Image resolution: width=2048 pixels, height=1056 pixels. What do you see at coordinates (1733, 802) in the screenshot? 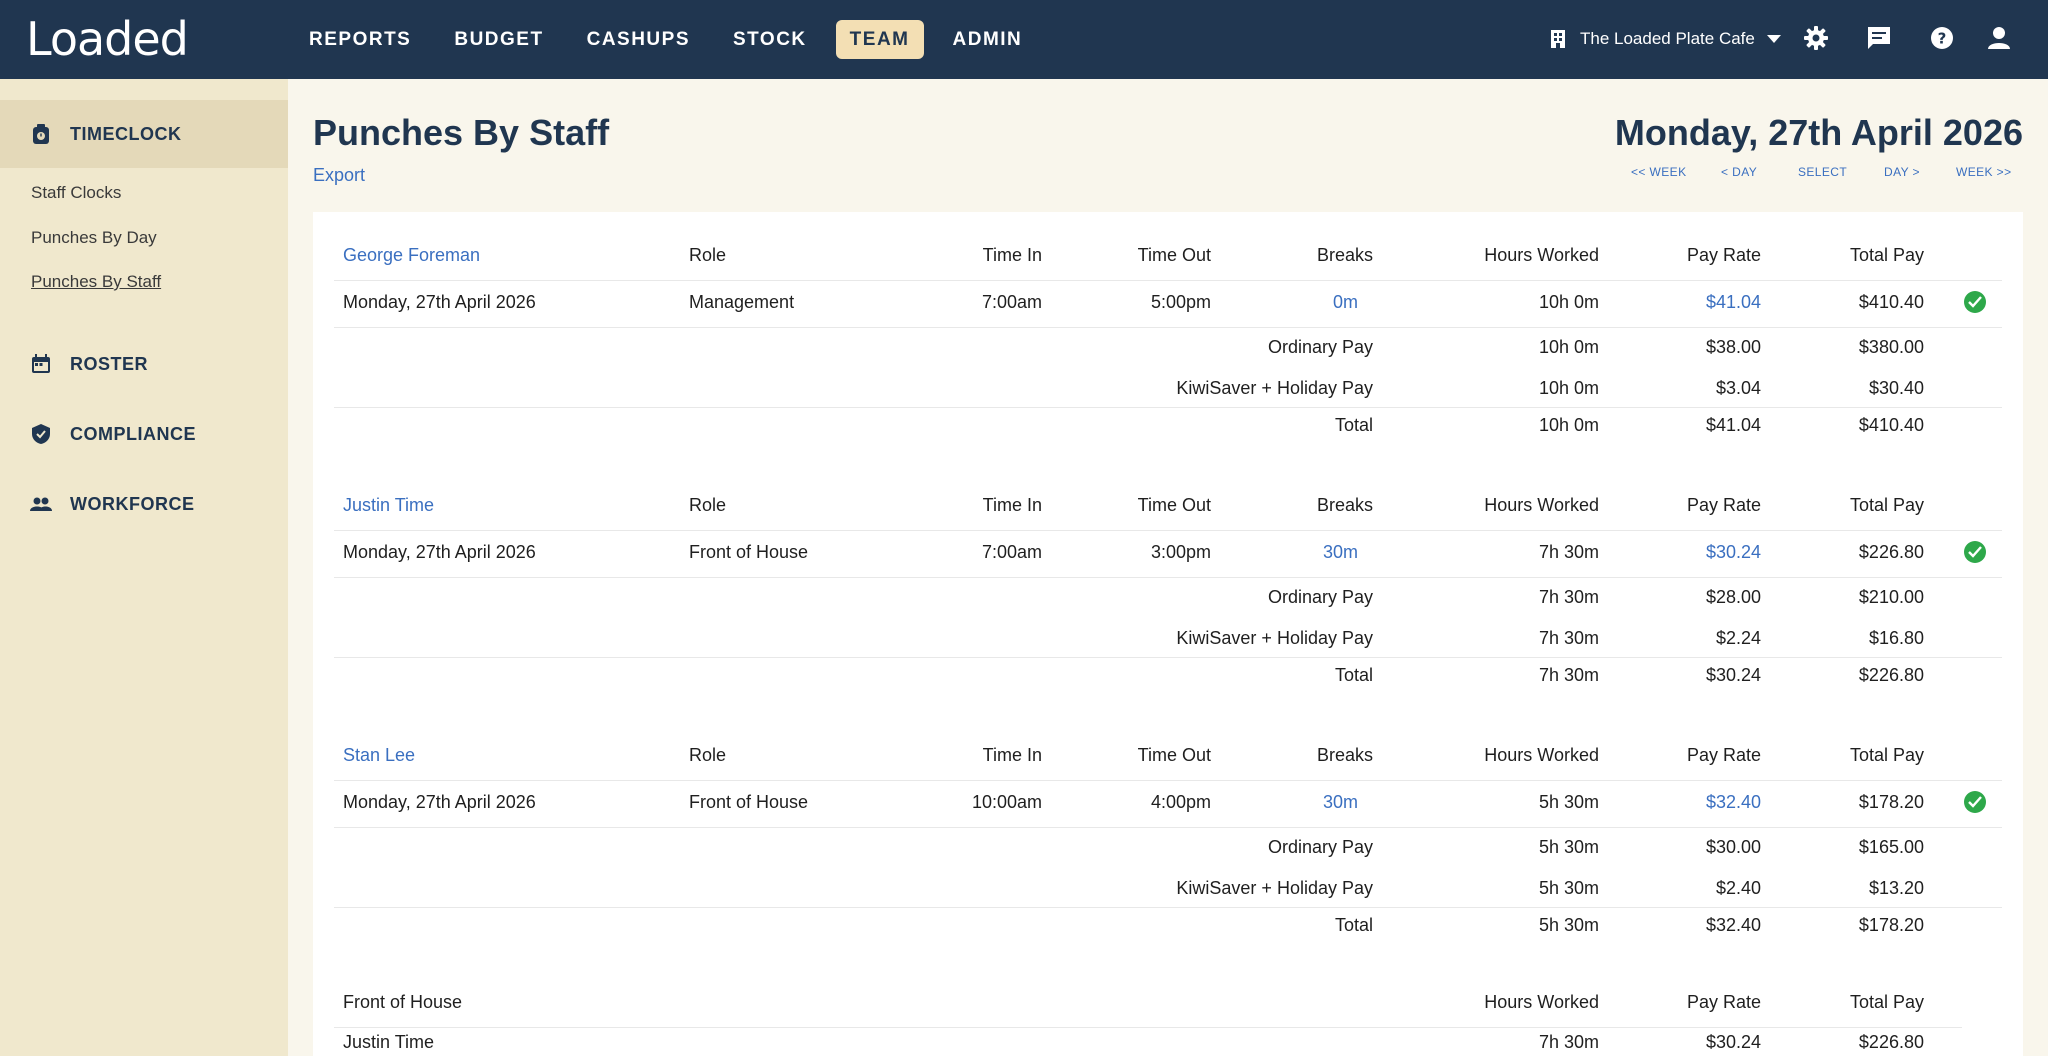
I see `punch-pay-rate-link: $32.40` at bounding box center [1733, 802].